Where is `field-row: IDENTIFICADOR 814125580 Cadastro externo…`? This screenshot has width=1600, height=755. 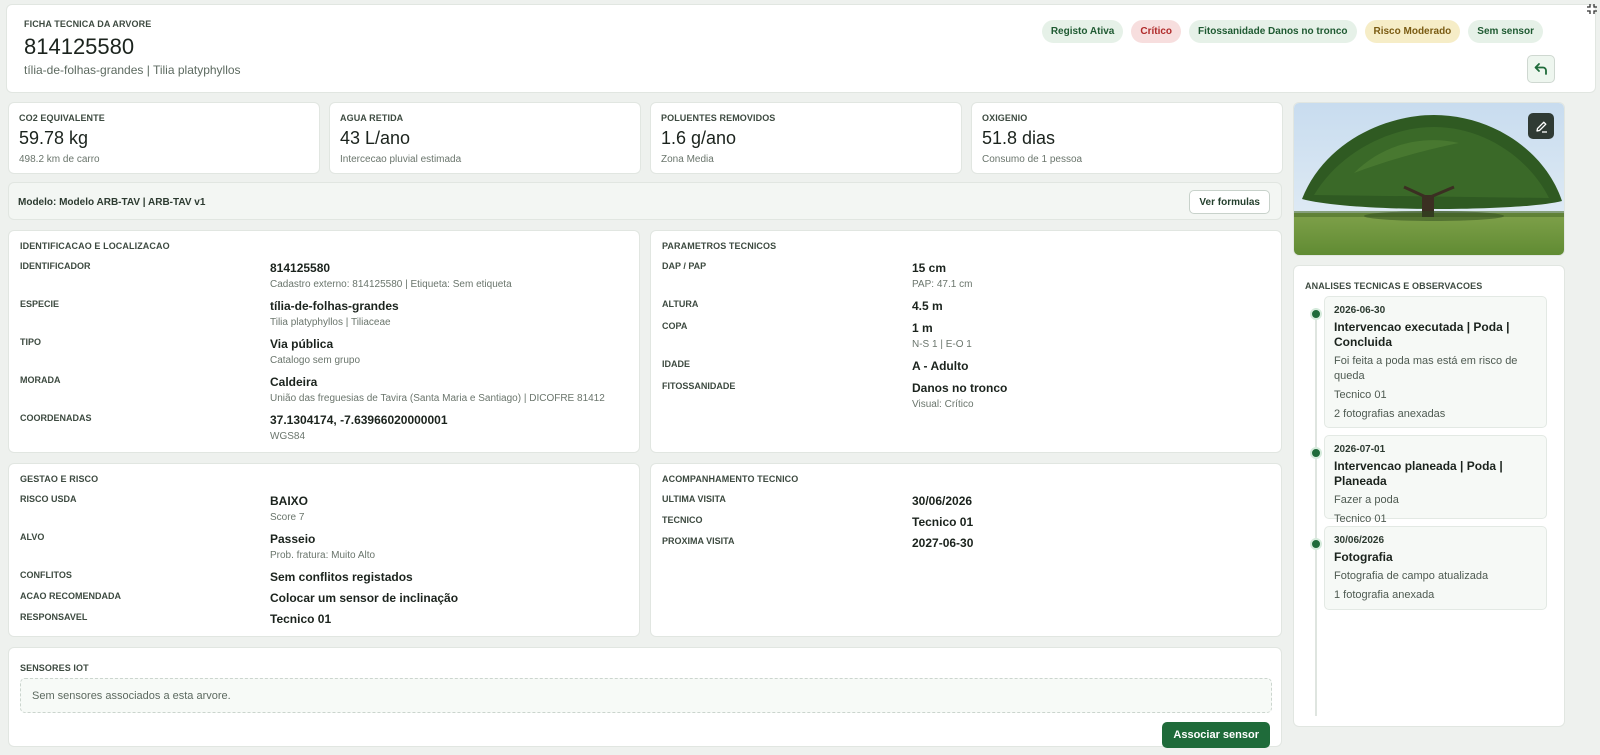
field-row: IDENTIFICADOR 814125580 Cadastro externo… is located at coordinates (320, 275).